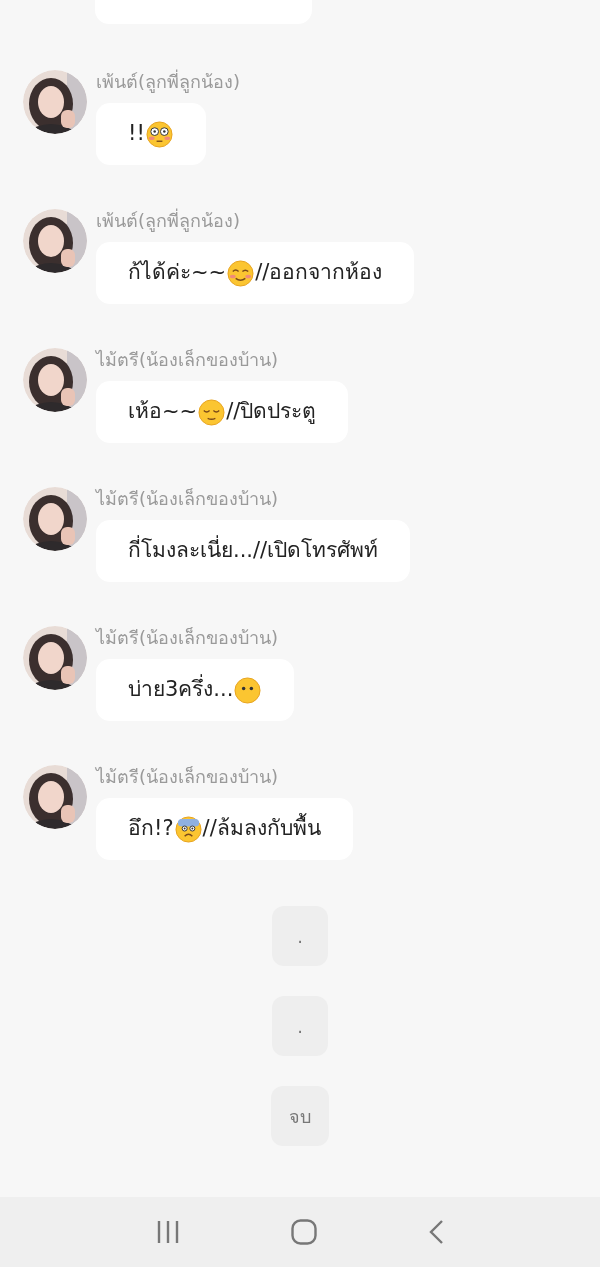 Image resolution: width=600 pixels, height=1267 pixels. Describe the element at coordinates (436, 1232) in the screenshot. I see `back-icon` at that location.